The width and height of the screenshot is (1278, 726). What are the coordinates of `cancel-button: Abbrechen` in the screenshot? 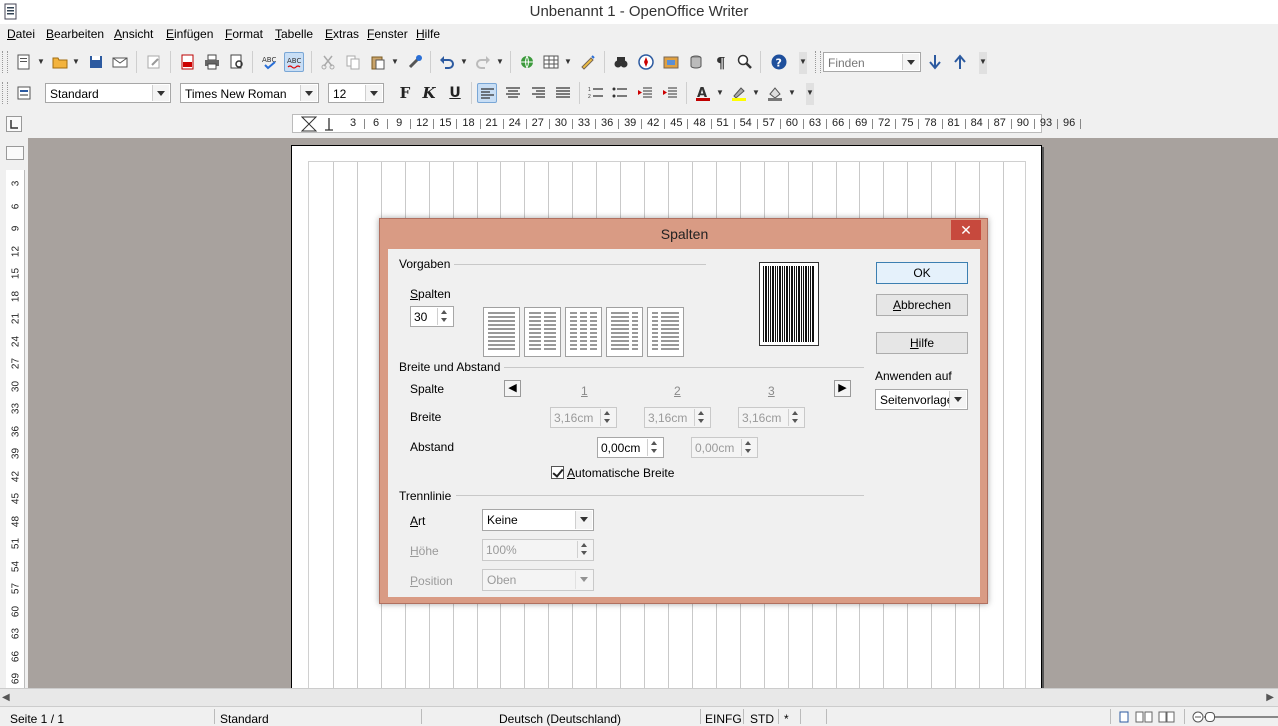 It's located at (922, 305).